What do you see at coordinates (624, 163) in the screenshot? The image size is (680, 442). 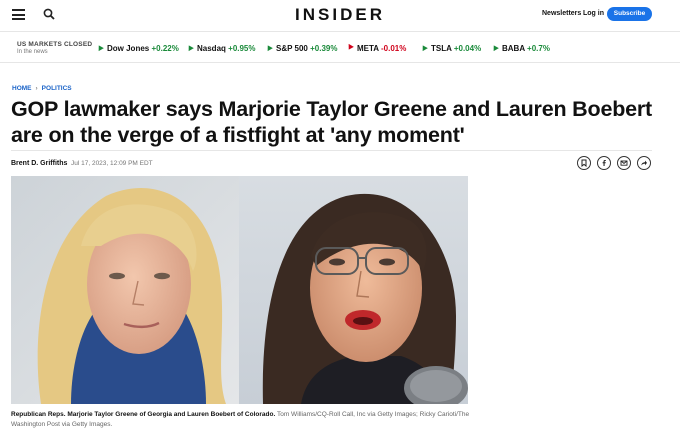 I see `email-icon` at bounding box center [624, 163].